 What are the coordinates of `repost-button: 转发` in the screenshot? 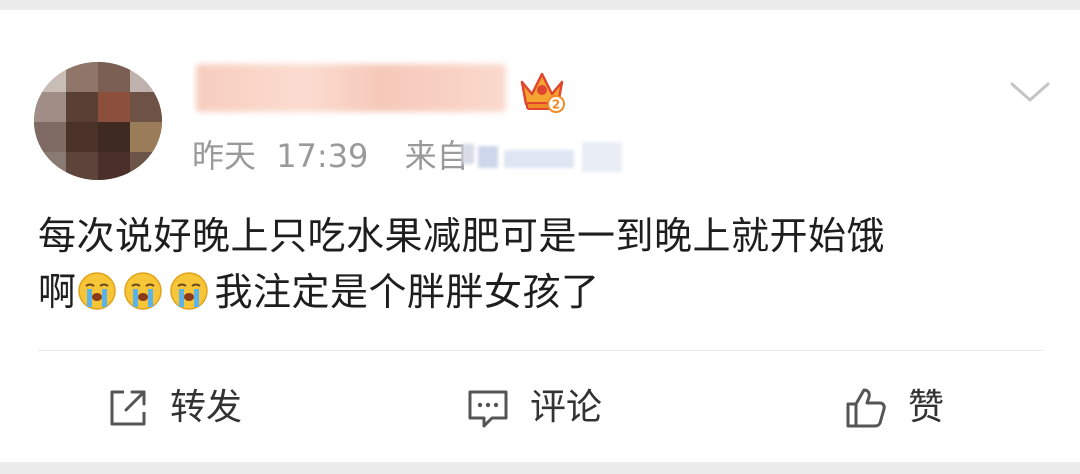 It's located at (173, 408).